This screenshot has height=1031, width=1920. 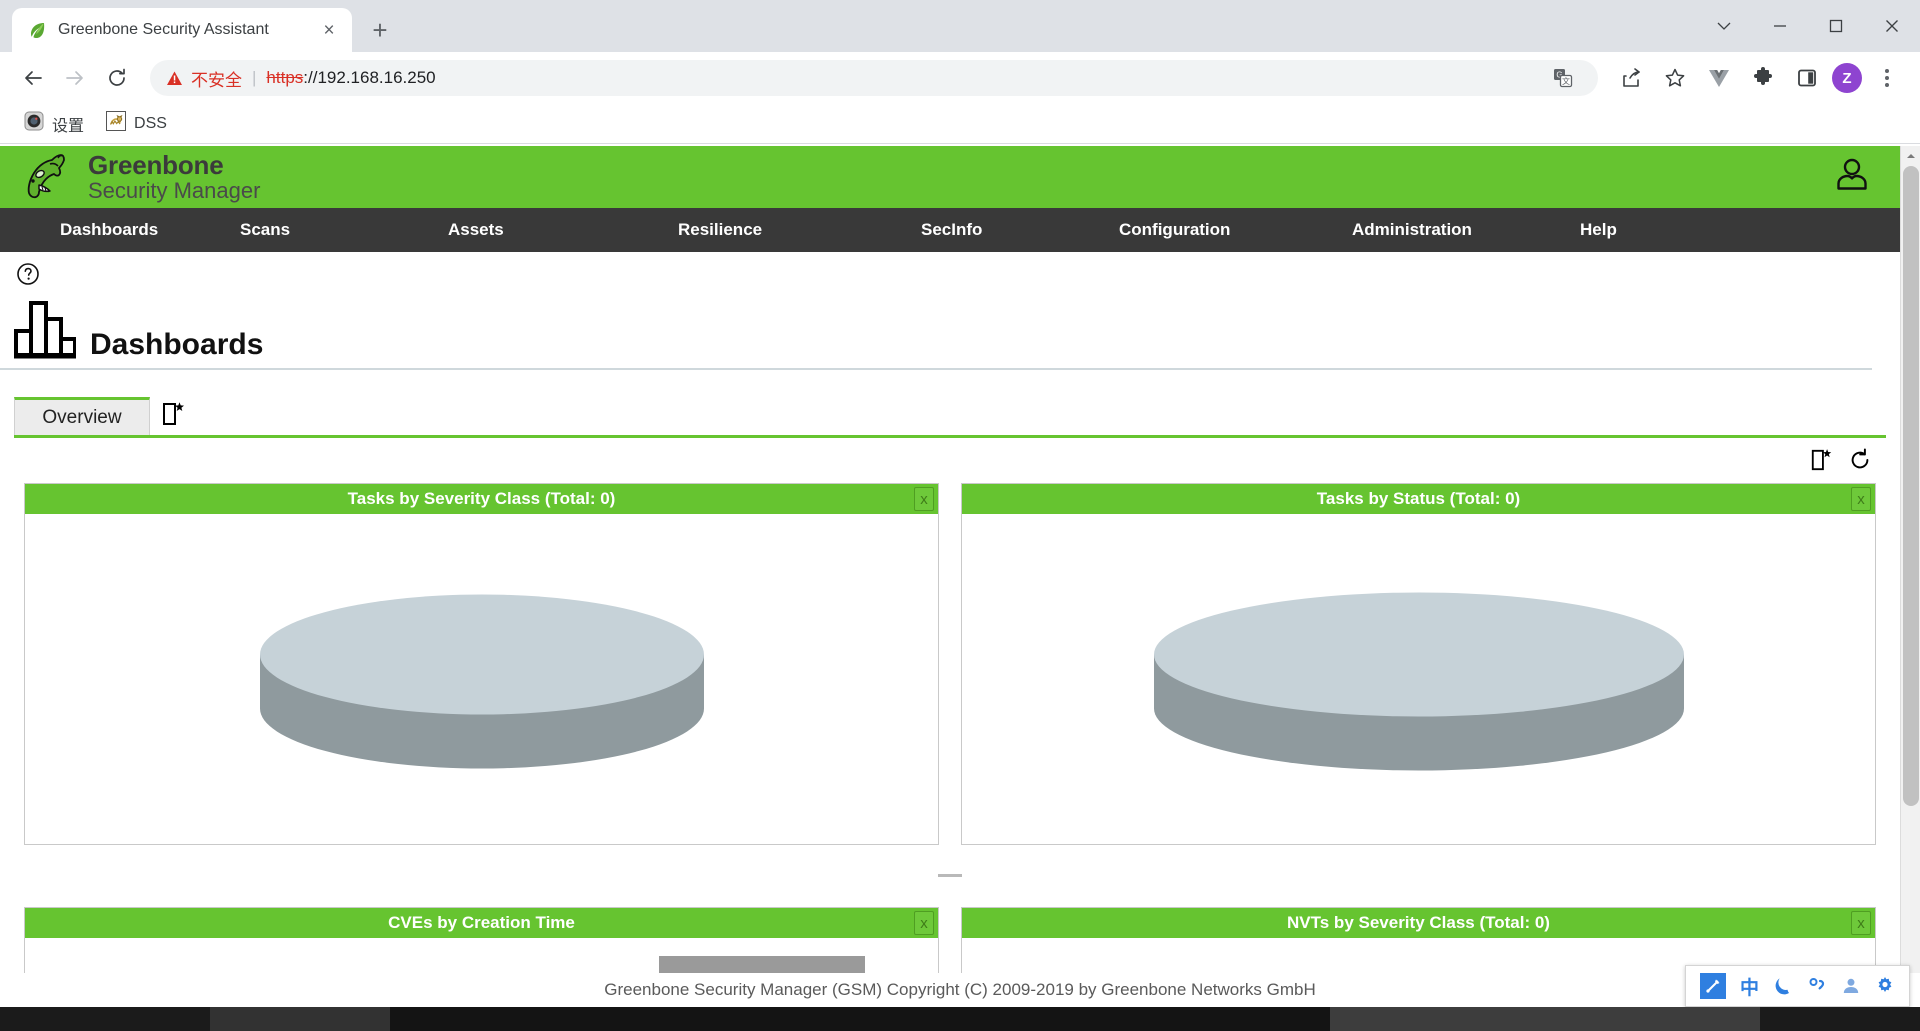 What do you see at coordinates (960, 124) in the screenshot?
I see `bookmarks-bar: 设置 DSS` at bounding box center [960, 124].